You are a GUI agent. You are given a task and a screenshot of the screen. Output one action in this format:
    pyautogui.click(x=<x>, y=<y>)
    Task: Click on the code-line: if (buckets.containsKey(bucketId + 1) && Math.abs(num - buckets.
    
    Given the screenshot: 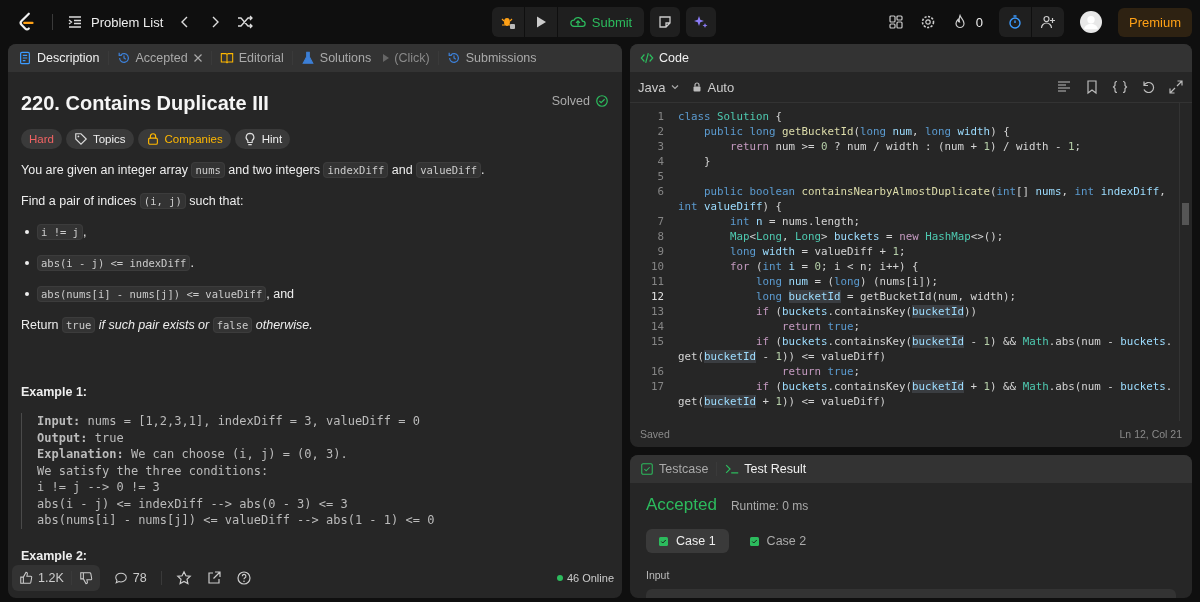 What is the action you would take?
    pyautogui.click(x=964, y=386)
    